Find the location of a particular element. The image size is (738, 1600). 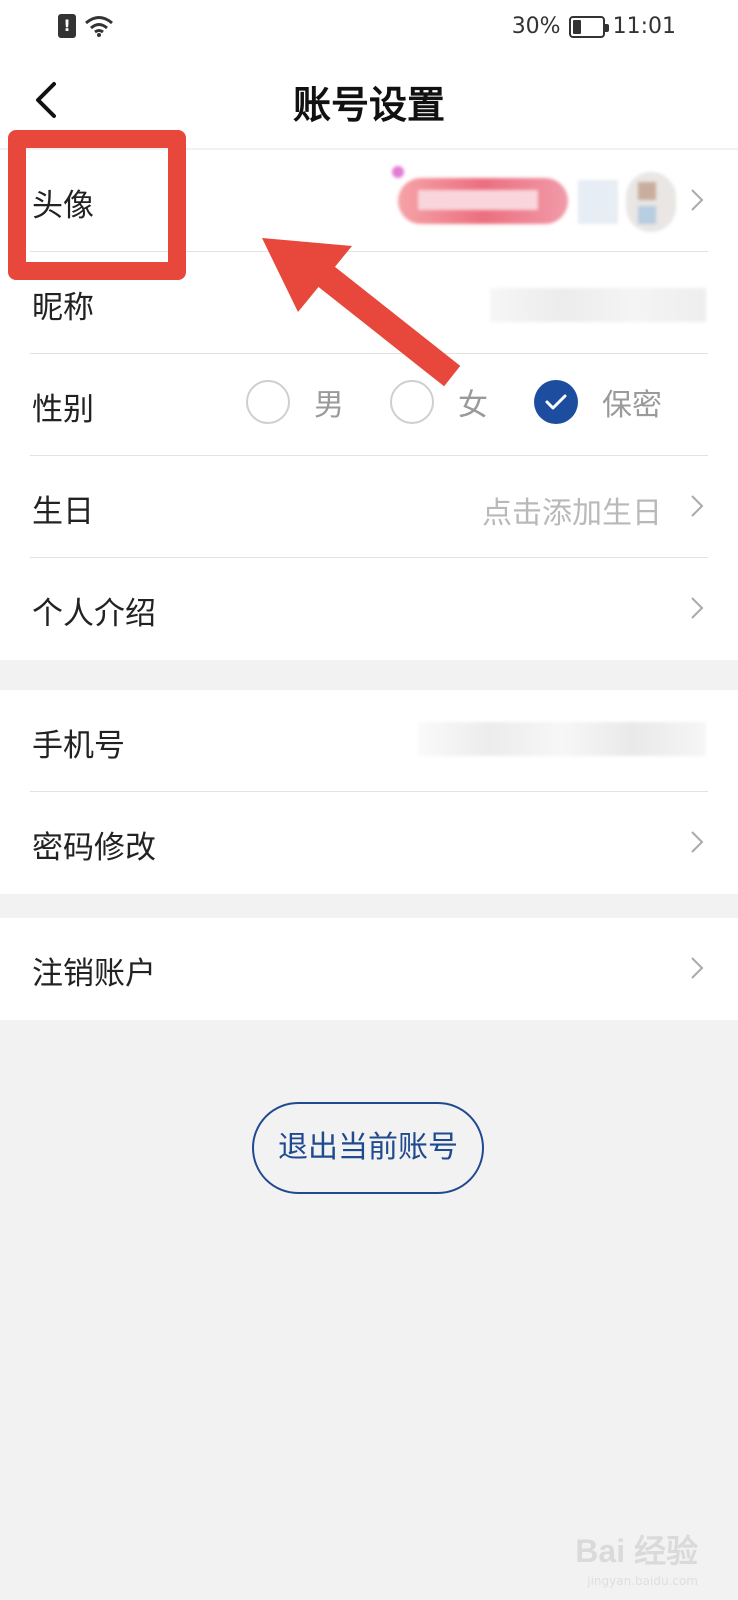

phone-row: 手机号 is located at coordinates (369, 741).